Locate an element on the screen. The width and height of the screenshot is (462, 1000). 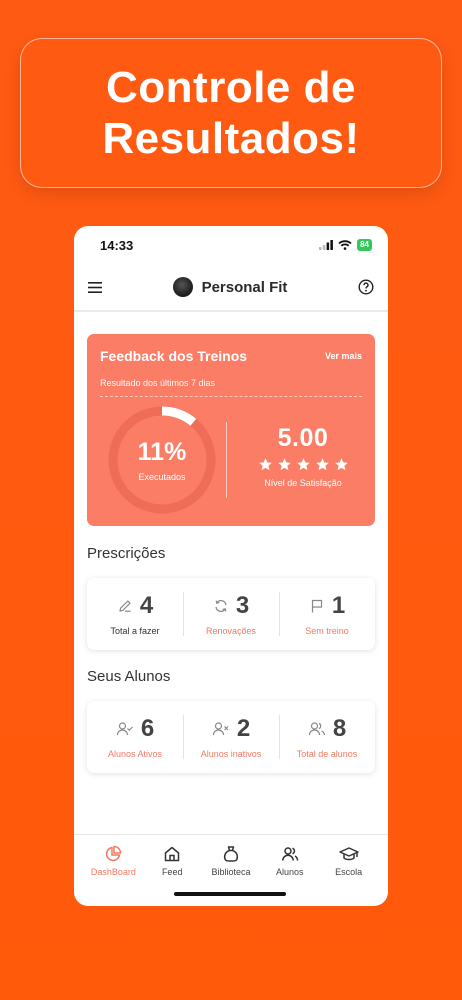
rating-stars is located at coordinates (303, 464).